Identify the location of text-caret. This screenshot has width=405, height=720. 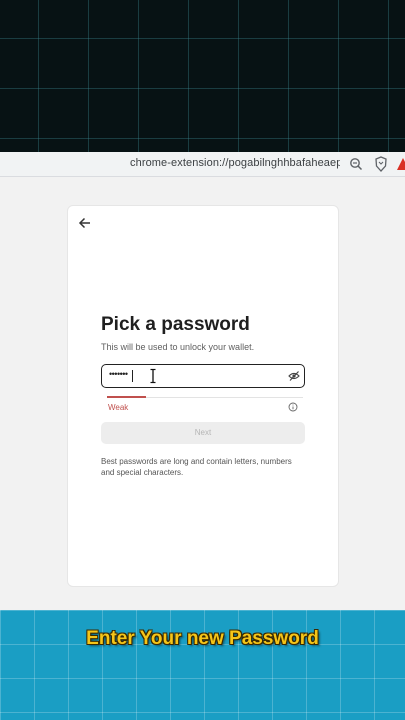
(132, 376).